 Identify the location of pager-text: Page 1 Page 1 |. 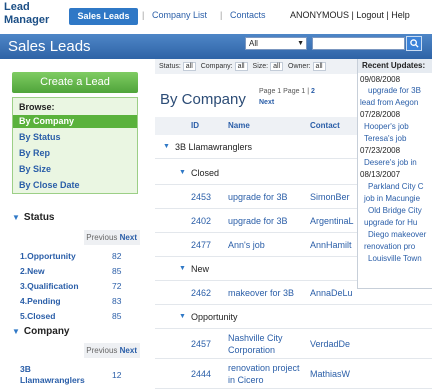
(284, 91).